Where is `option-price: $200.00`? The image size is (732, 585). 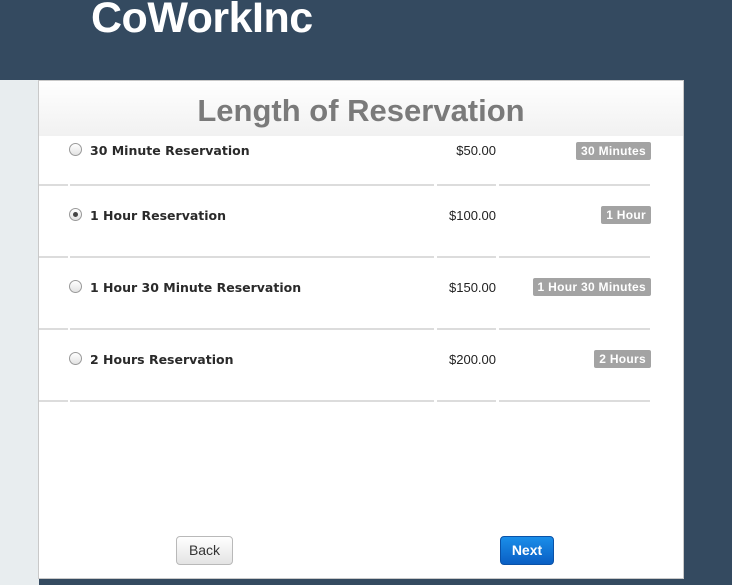
option-price: $200.00 is located at coordinates (472, 359).